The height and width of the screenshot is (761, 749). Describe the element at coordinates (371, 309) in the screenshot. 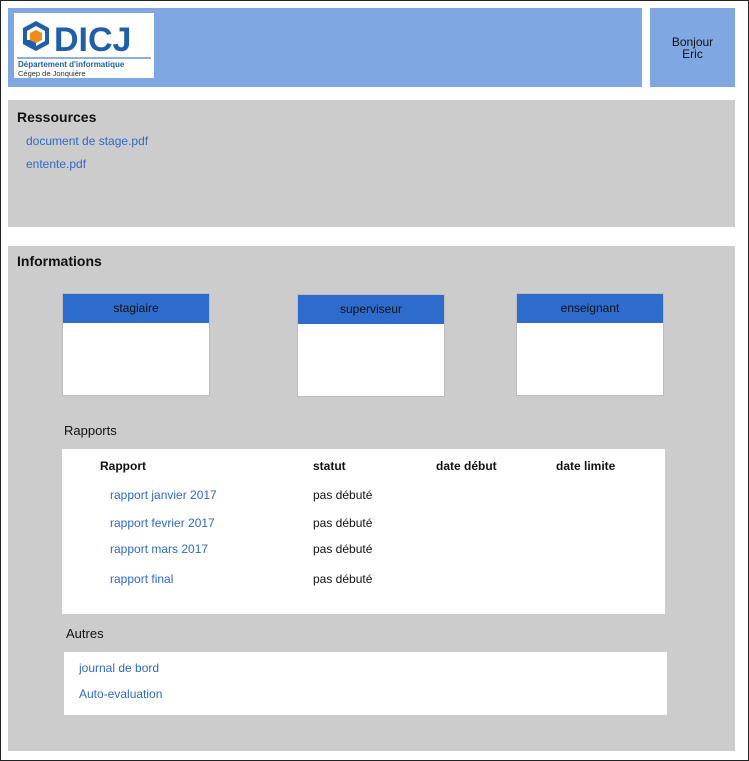

I see `role-header-superviseur: superviseur` at that location.